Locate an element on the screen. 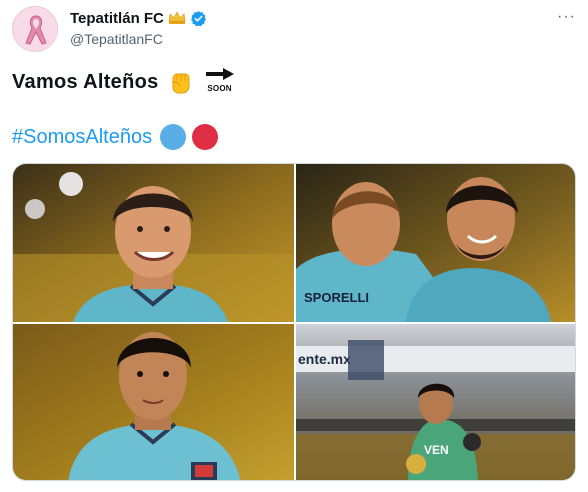  goalkeeper-jersey-text: VEN is located at coordinates (436, 450).